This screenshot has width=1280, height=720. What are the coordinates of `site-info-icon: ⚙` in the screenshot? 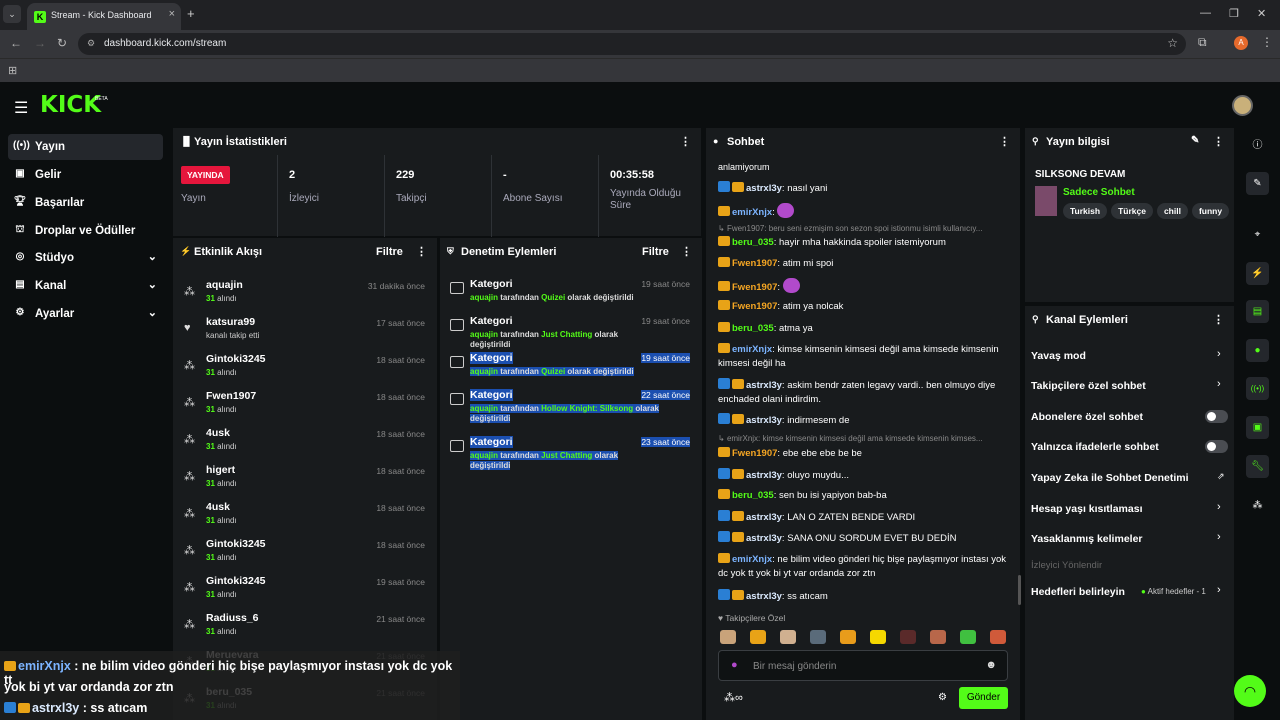 It's located at (91, 43).